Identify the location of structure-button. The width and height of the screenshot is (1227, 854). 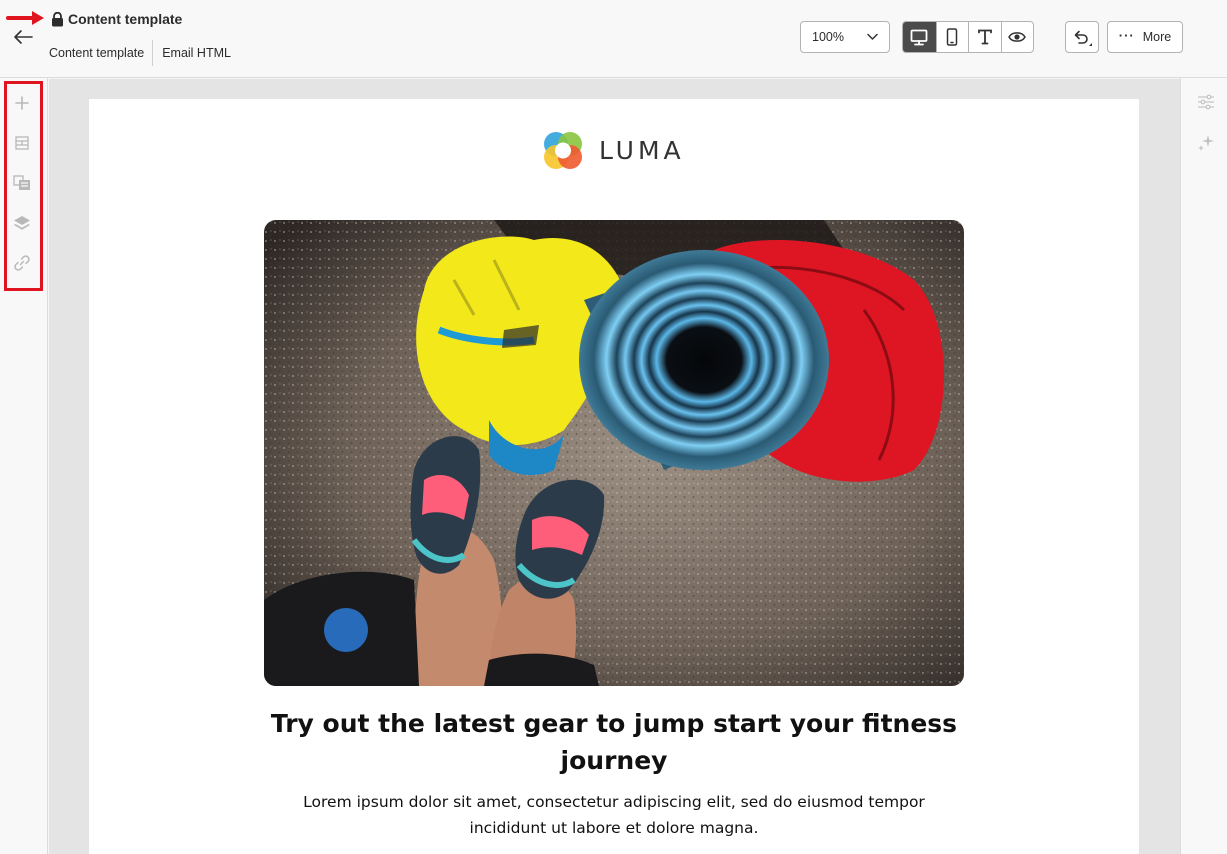
(22, 143).